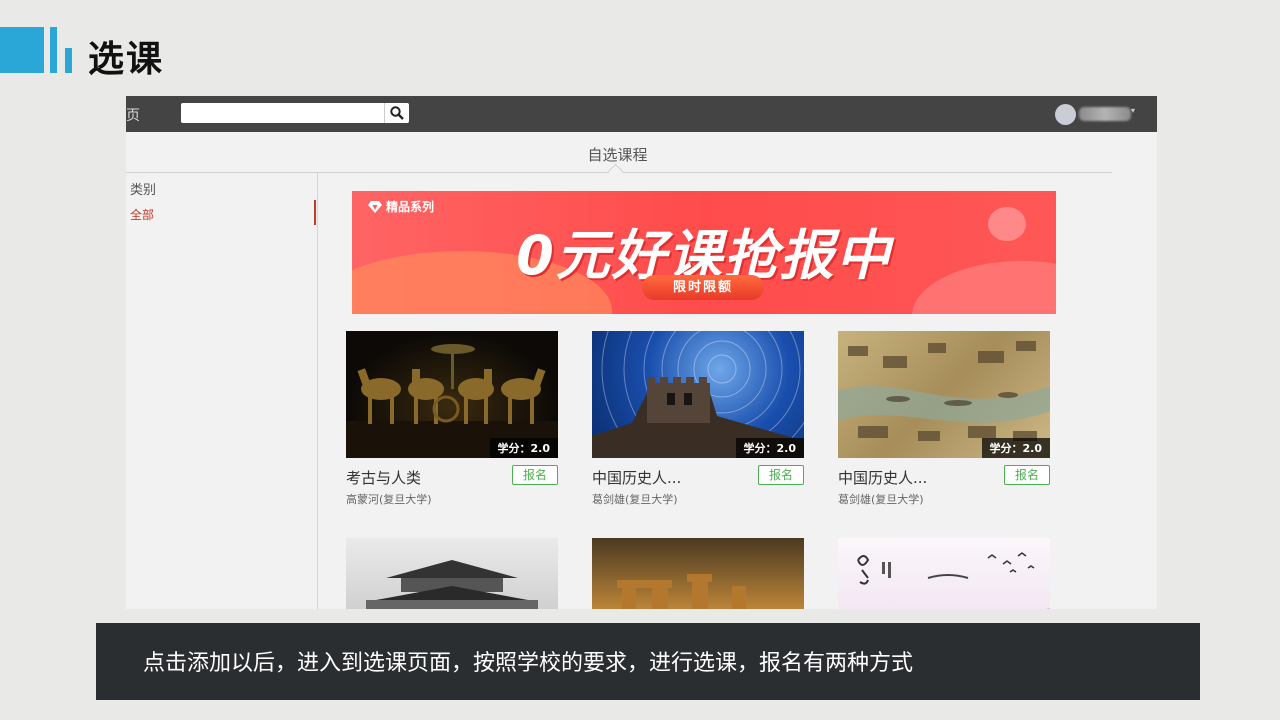 The image size is (1280, 720). Describe the element at coordinates (53, 50) in the screenshot. I see `title-accent-bar` at that location.